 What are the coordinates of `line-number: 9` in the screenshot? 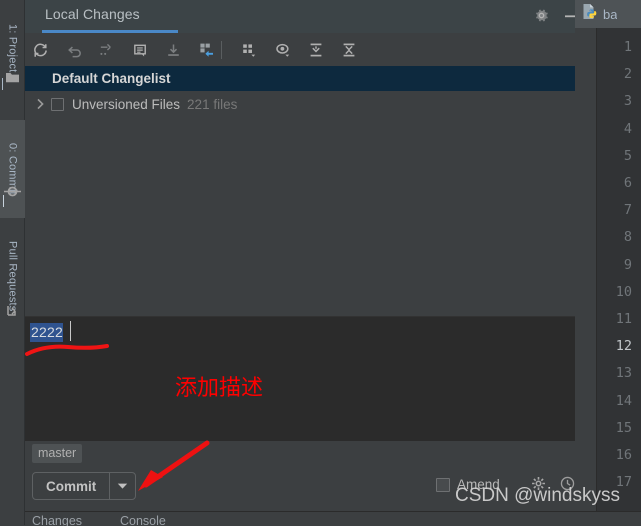 It's located at (627, 264).